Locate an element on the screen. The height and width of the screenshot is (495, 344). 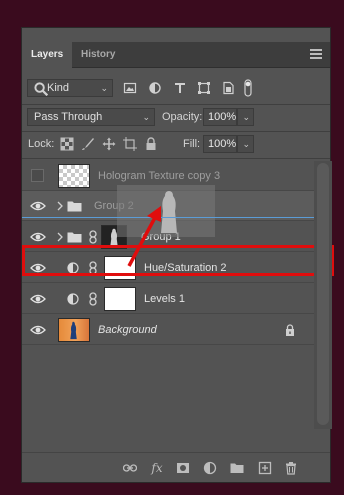
smart-object-filter-icon is located at coordinates (228, 88).